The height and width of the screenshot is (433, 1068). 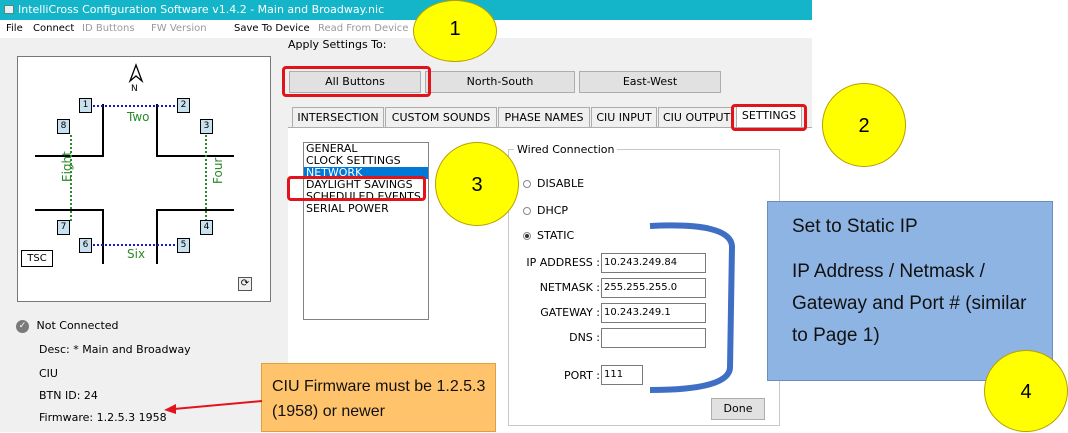 I want to click on app-icon, so click(x=9, y=9).